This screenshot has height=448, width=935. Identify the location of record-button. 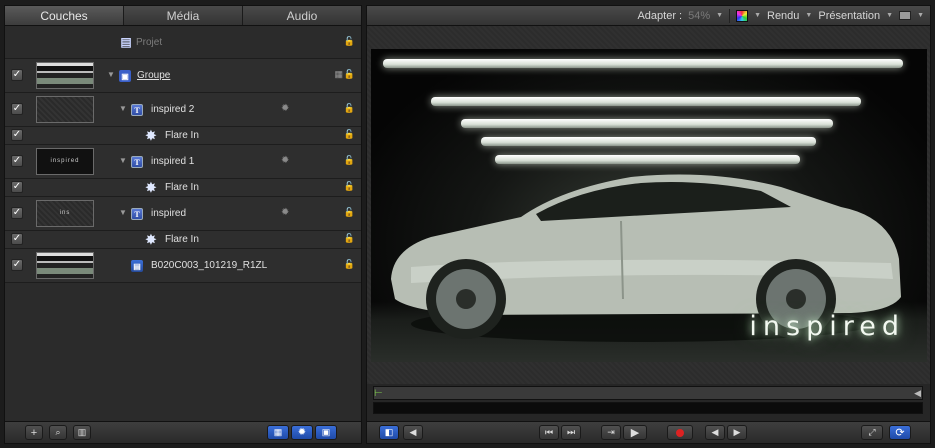
(680, 432).